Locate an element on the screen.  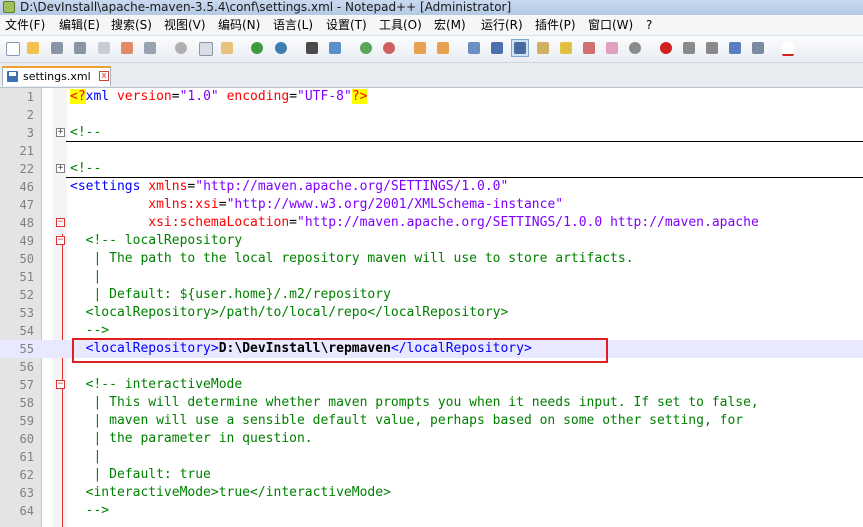
menu-file: 文件(F) is located at coordinates (25, 25).